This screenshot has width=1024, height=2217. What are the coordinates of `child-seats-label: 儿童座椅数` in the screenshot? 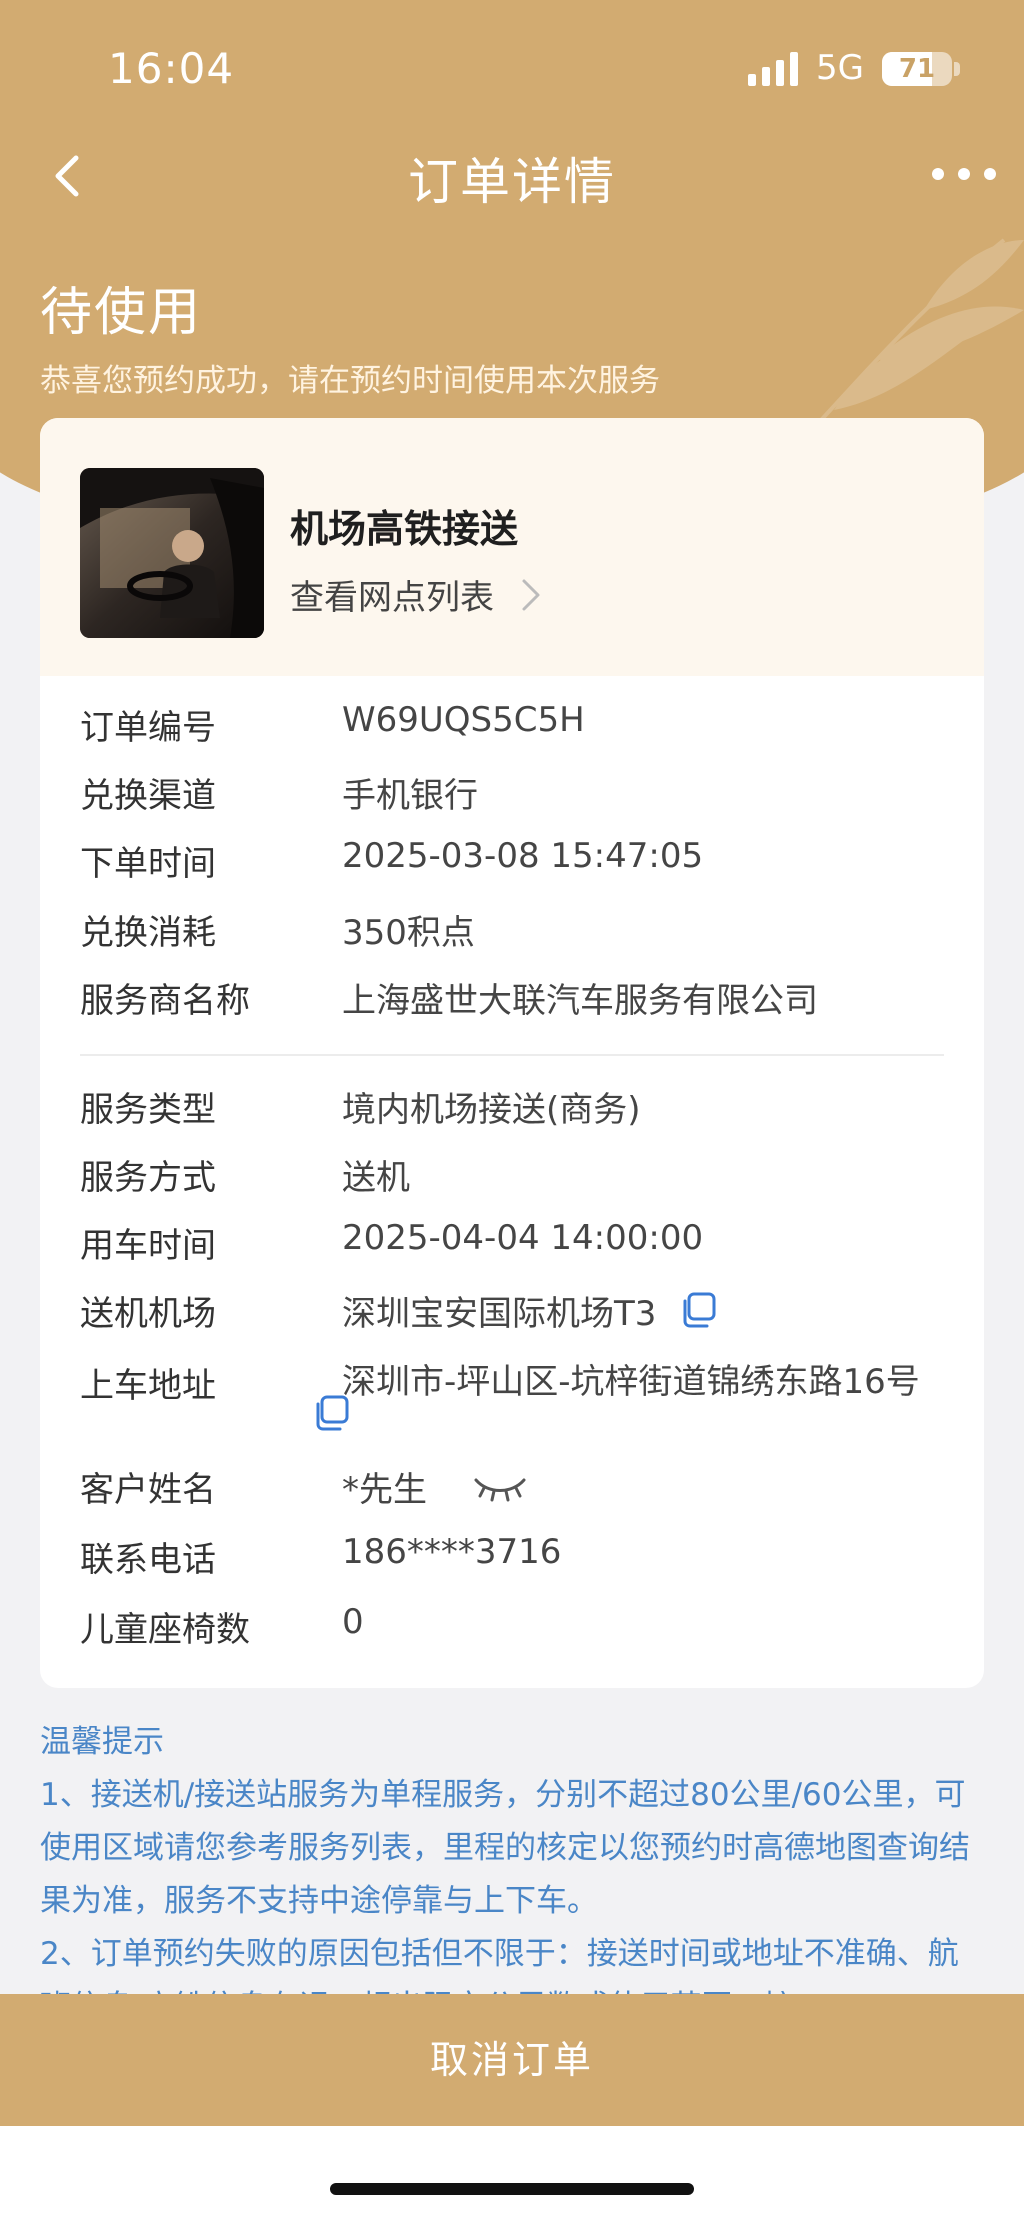 It's located at (165, 1630).